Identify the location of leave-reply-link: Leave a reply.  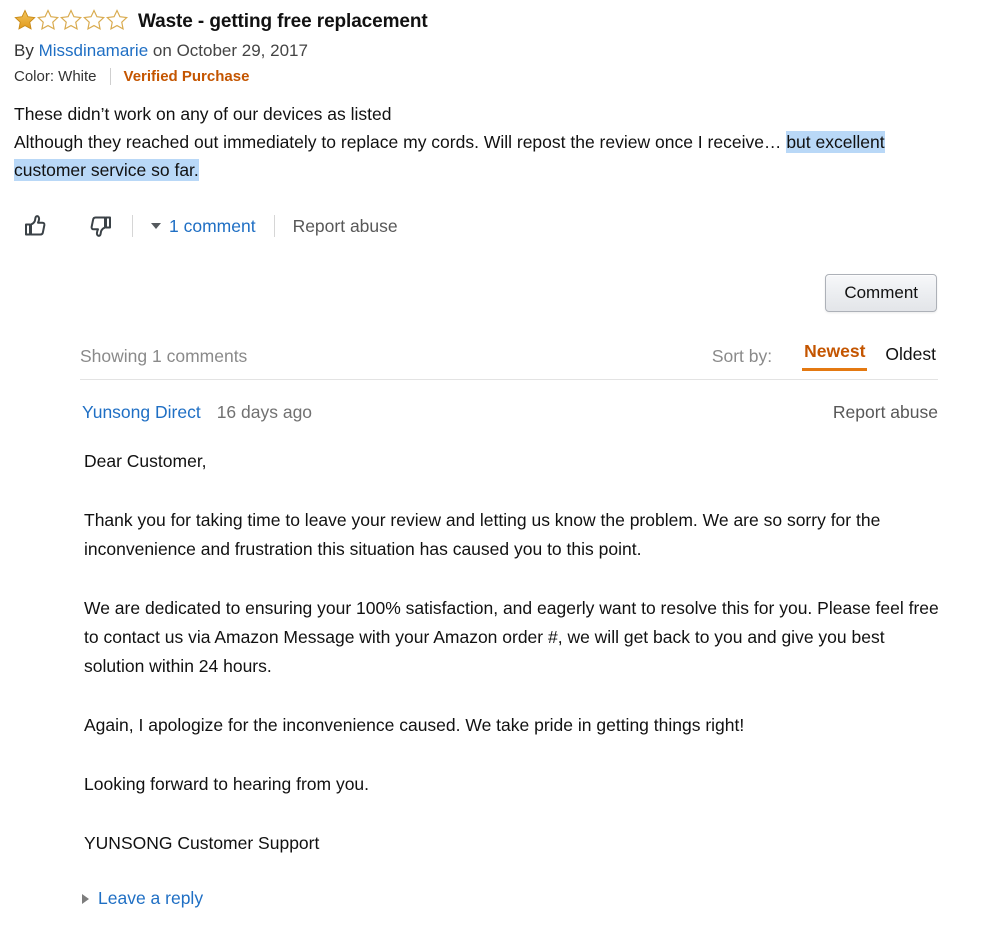
(150, 898).